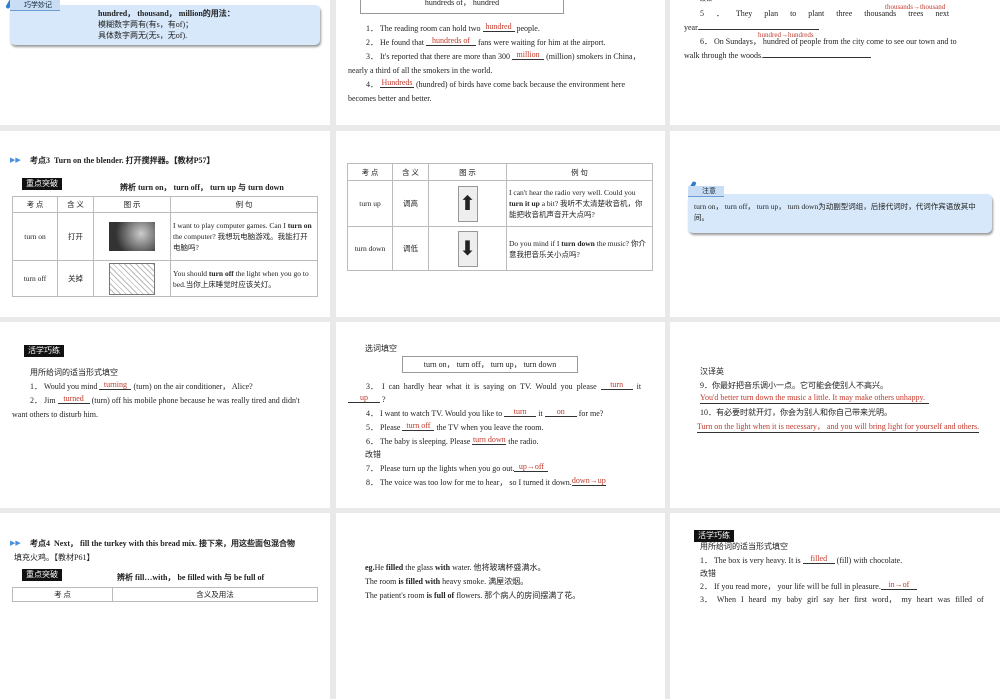  What do you see at coordinates (794, 385) in the screenshot?
I see `question-9: 9．你最好把音乐调小一点。它可能会使别人不高兴。` at bounding box center [794, 385].